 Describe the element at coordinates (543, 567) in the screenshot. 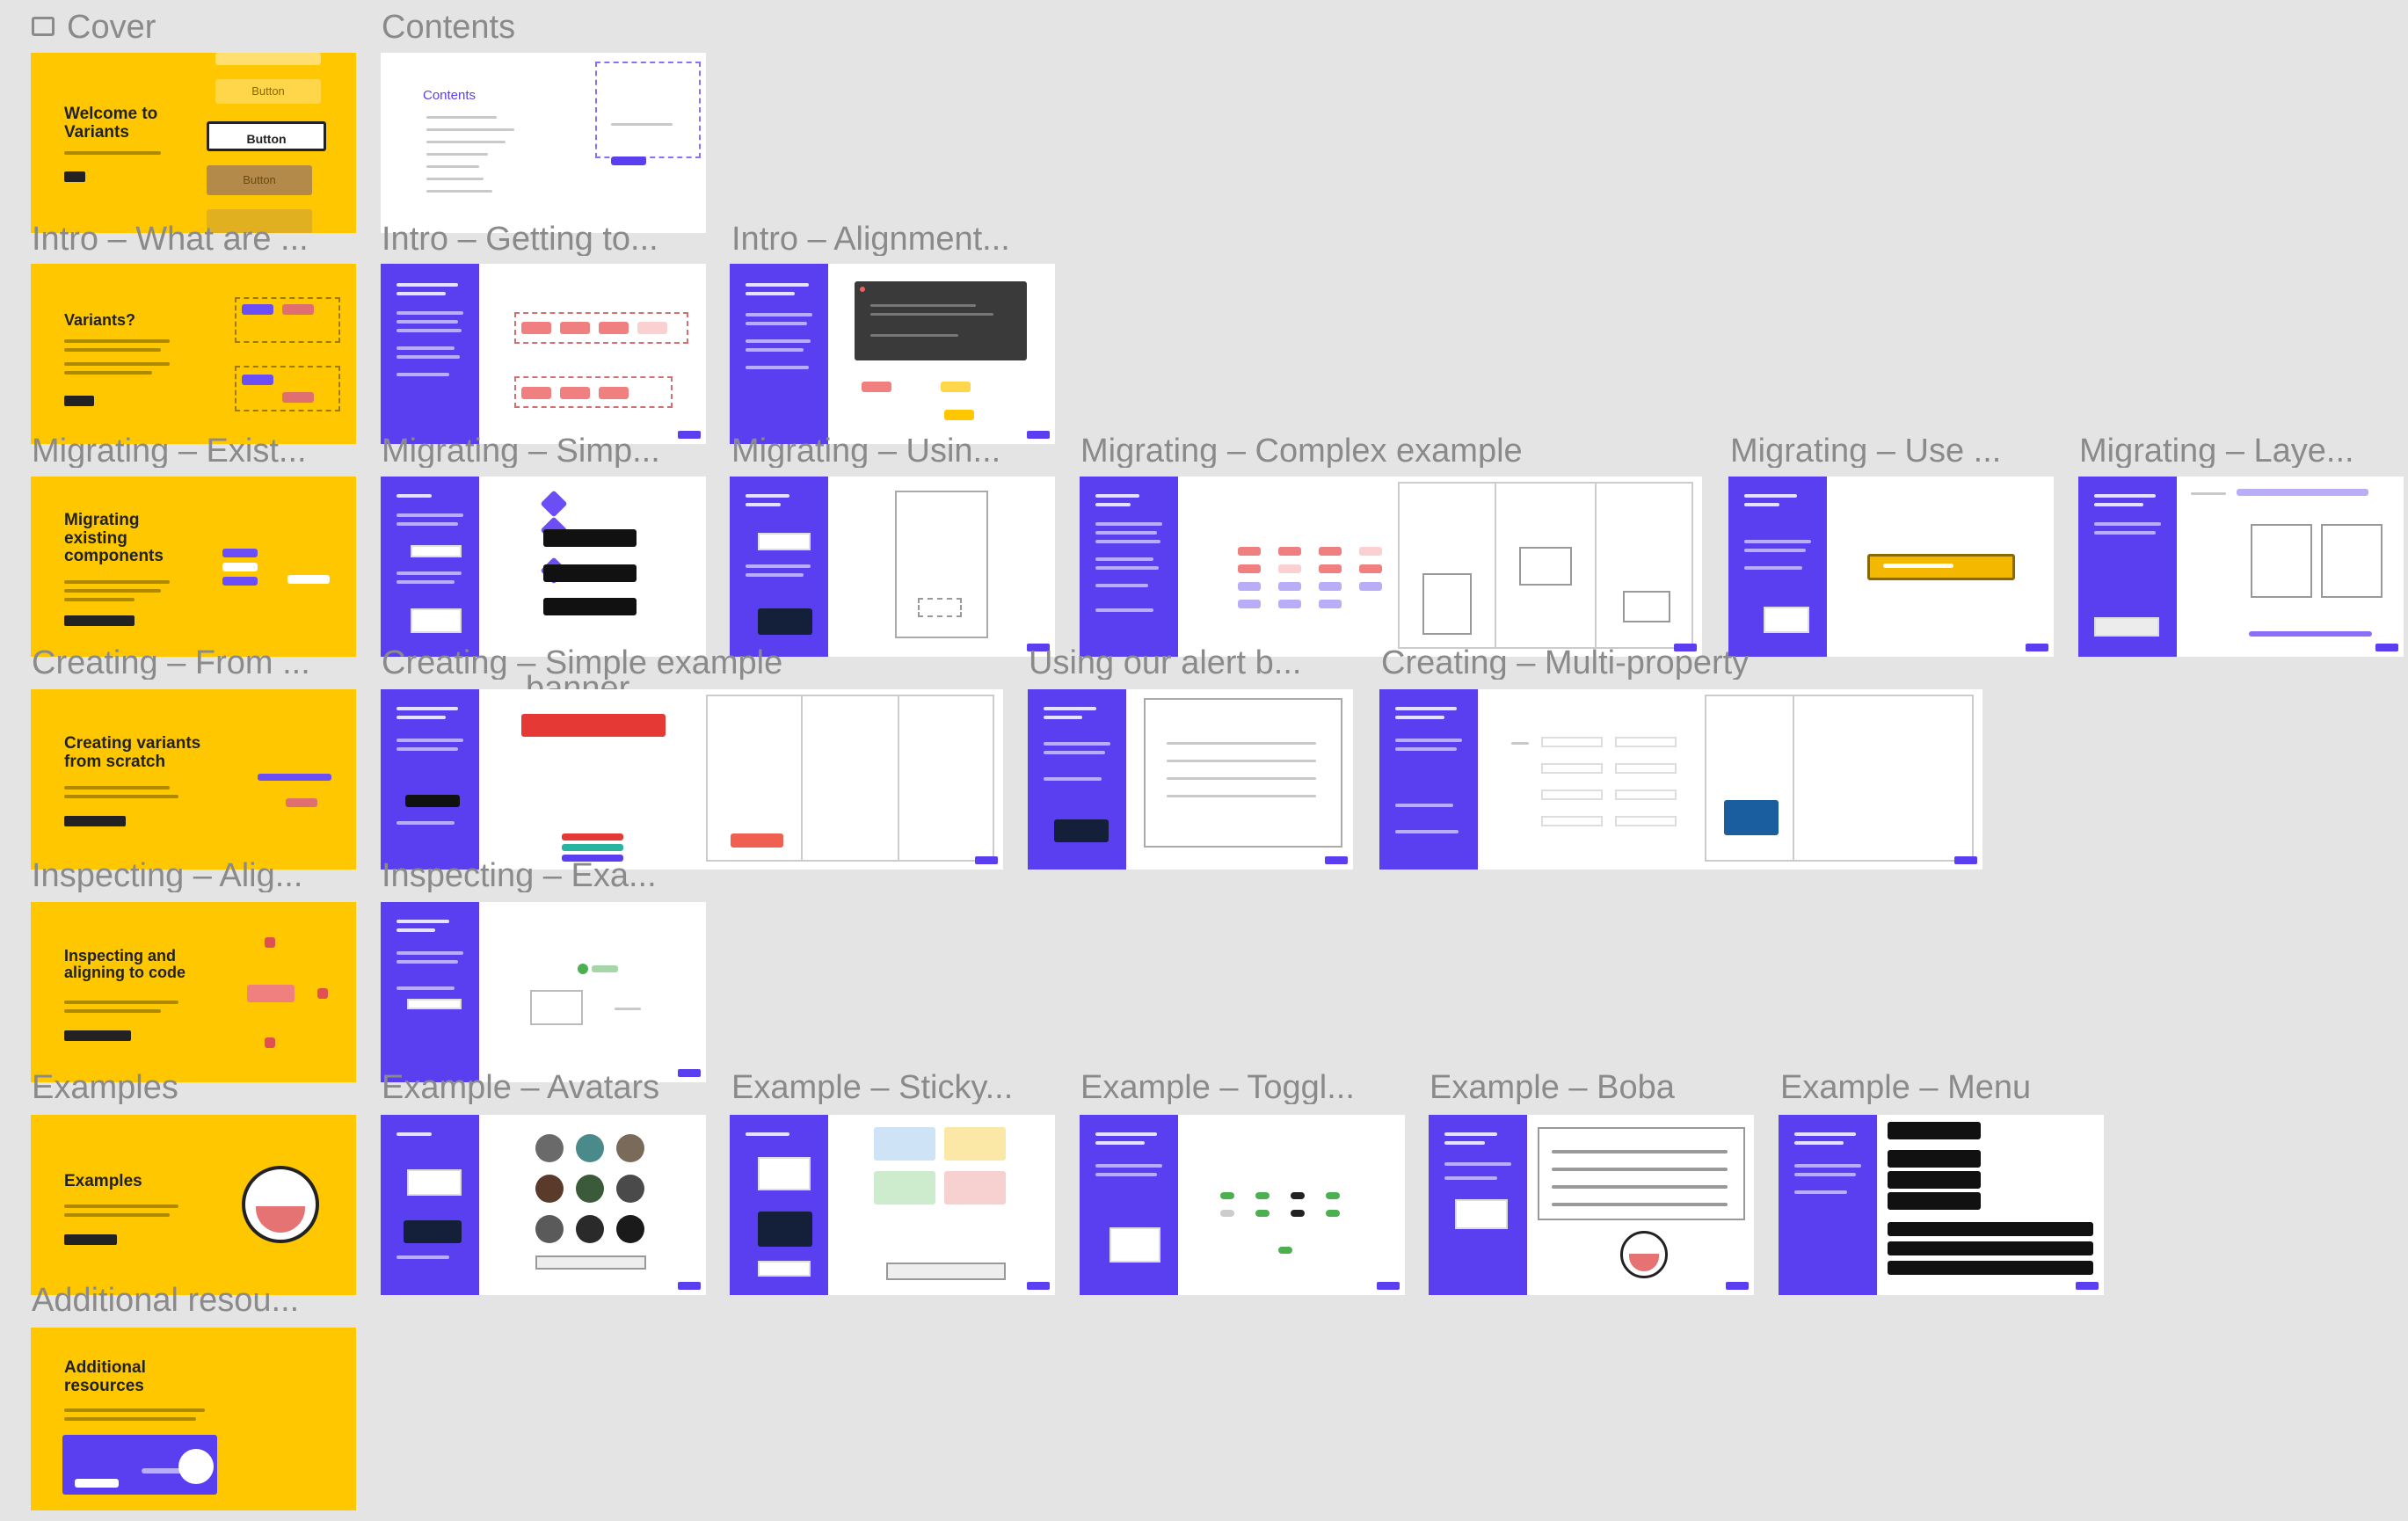

I see `thumbnail-migrating-simp` at that location.